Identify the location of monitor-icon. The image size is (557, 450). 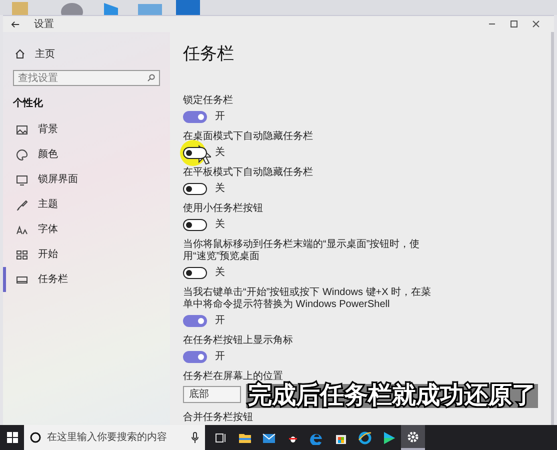
(22, 180).